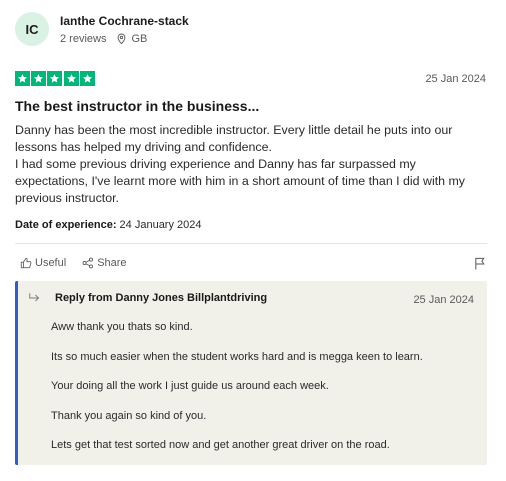  Describe the element at coordinates (34, 297) in the screenshot. I see `reply-arrow-icon` at that location.